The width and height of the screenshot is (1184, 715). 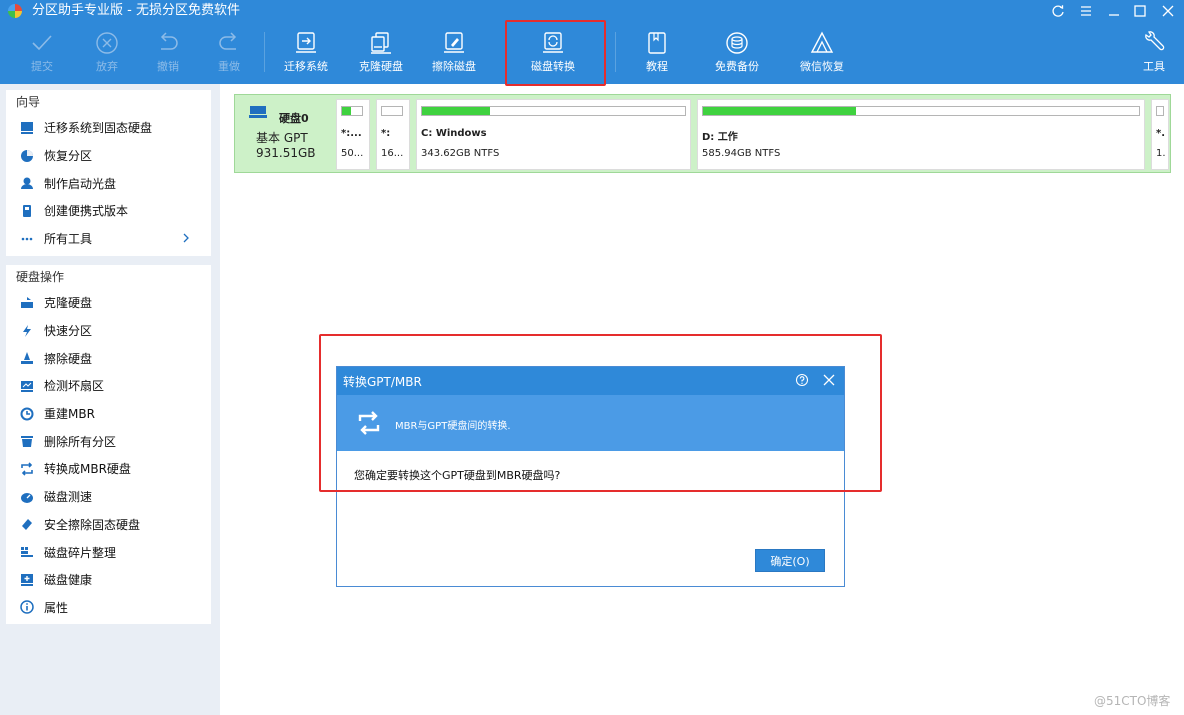 I want to click on disk-convert-icon, so click(x=553, y=42).